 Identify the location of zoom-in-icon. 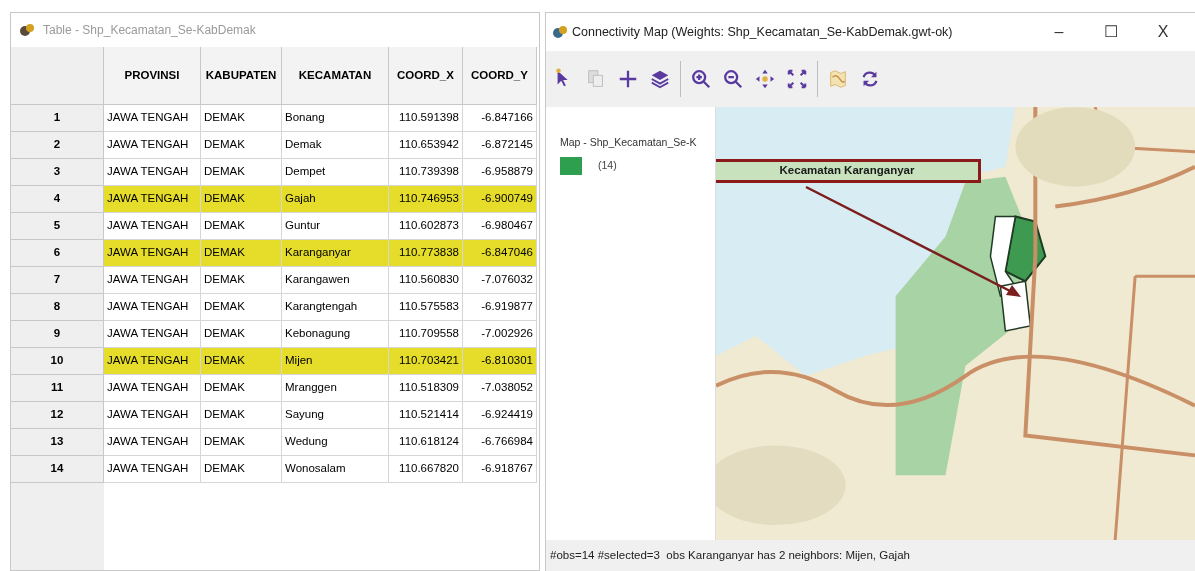
(701, 79).